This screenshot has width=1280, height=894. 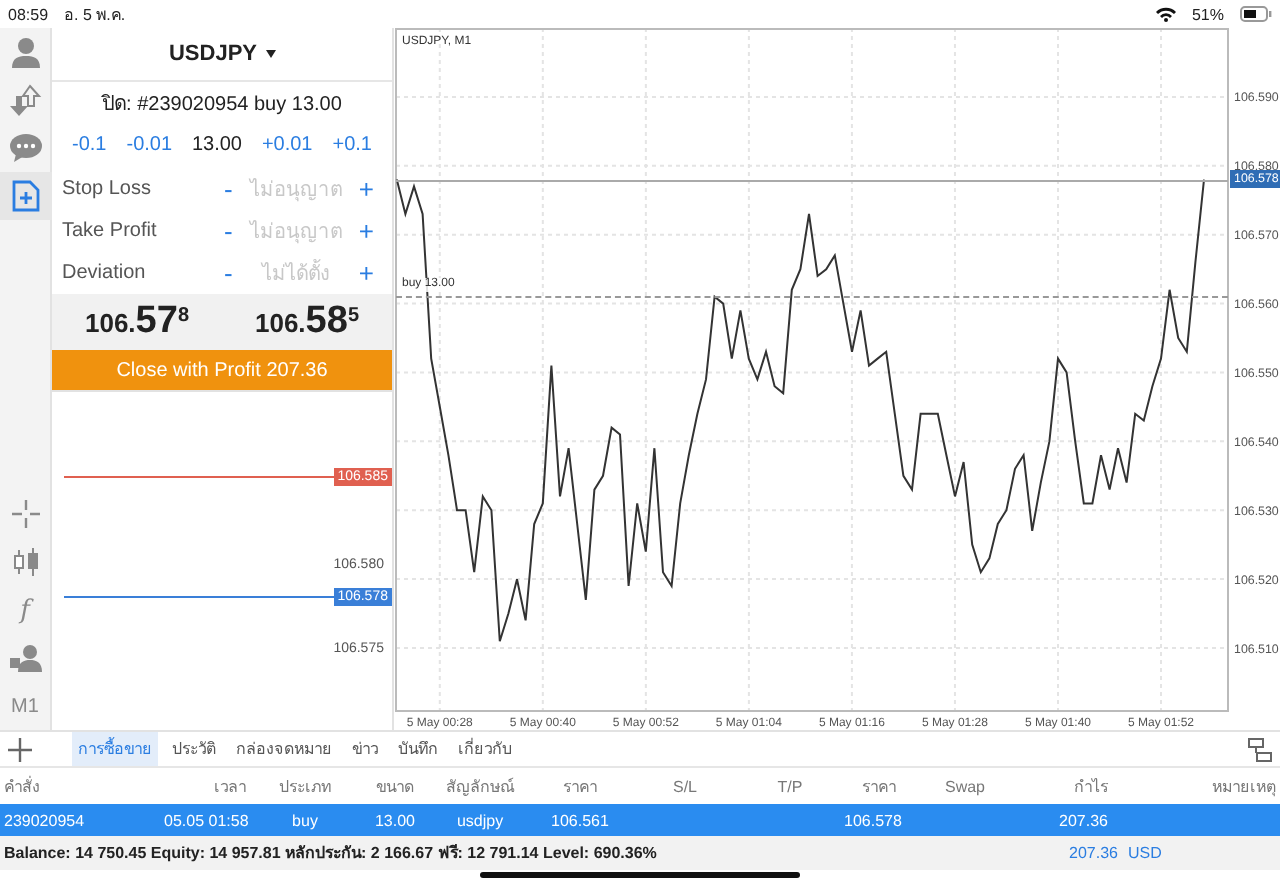 What do you see at coordinates (115, 749) in the screenshot?
I see `bottom-tab: การซื้อขาย` at bounding box center [115, 749].